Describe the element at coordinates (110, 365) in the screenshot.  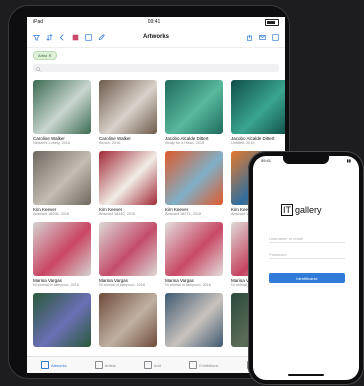
I see `tab-label: Artists` at that location.